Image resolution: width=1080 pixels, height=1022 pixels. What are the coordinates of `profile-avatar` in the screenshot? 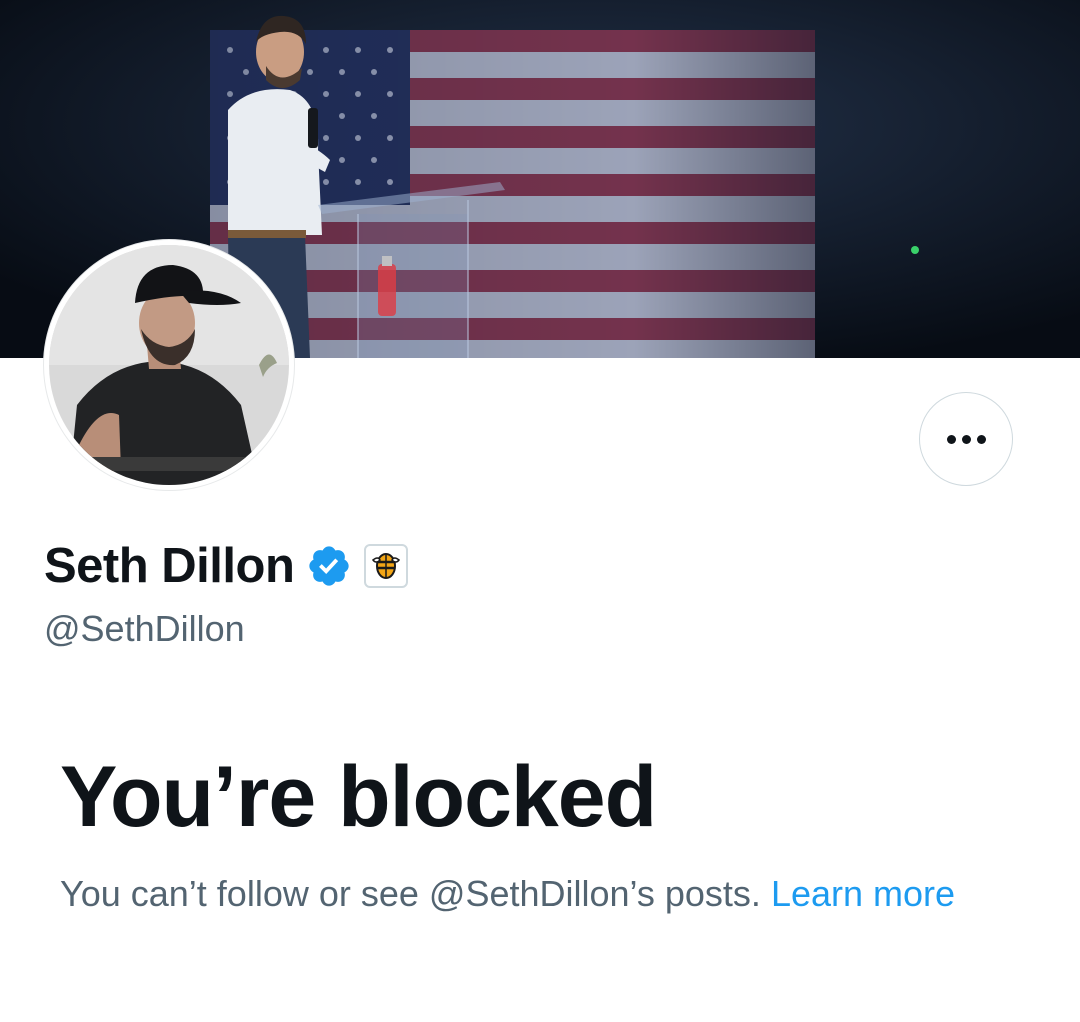 It's located at (169, 365).